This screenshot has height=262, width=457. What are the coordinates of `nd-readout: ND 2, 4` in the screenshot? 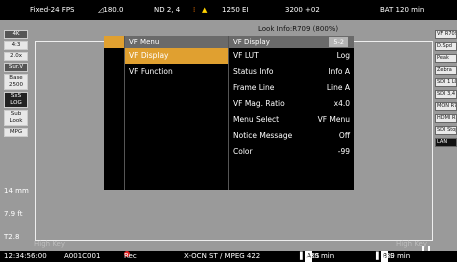 It's located at (167, 10).